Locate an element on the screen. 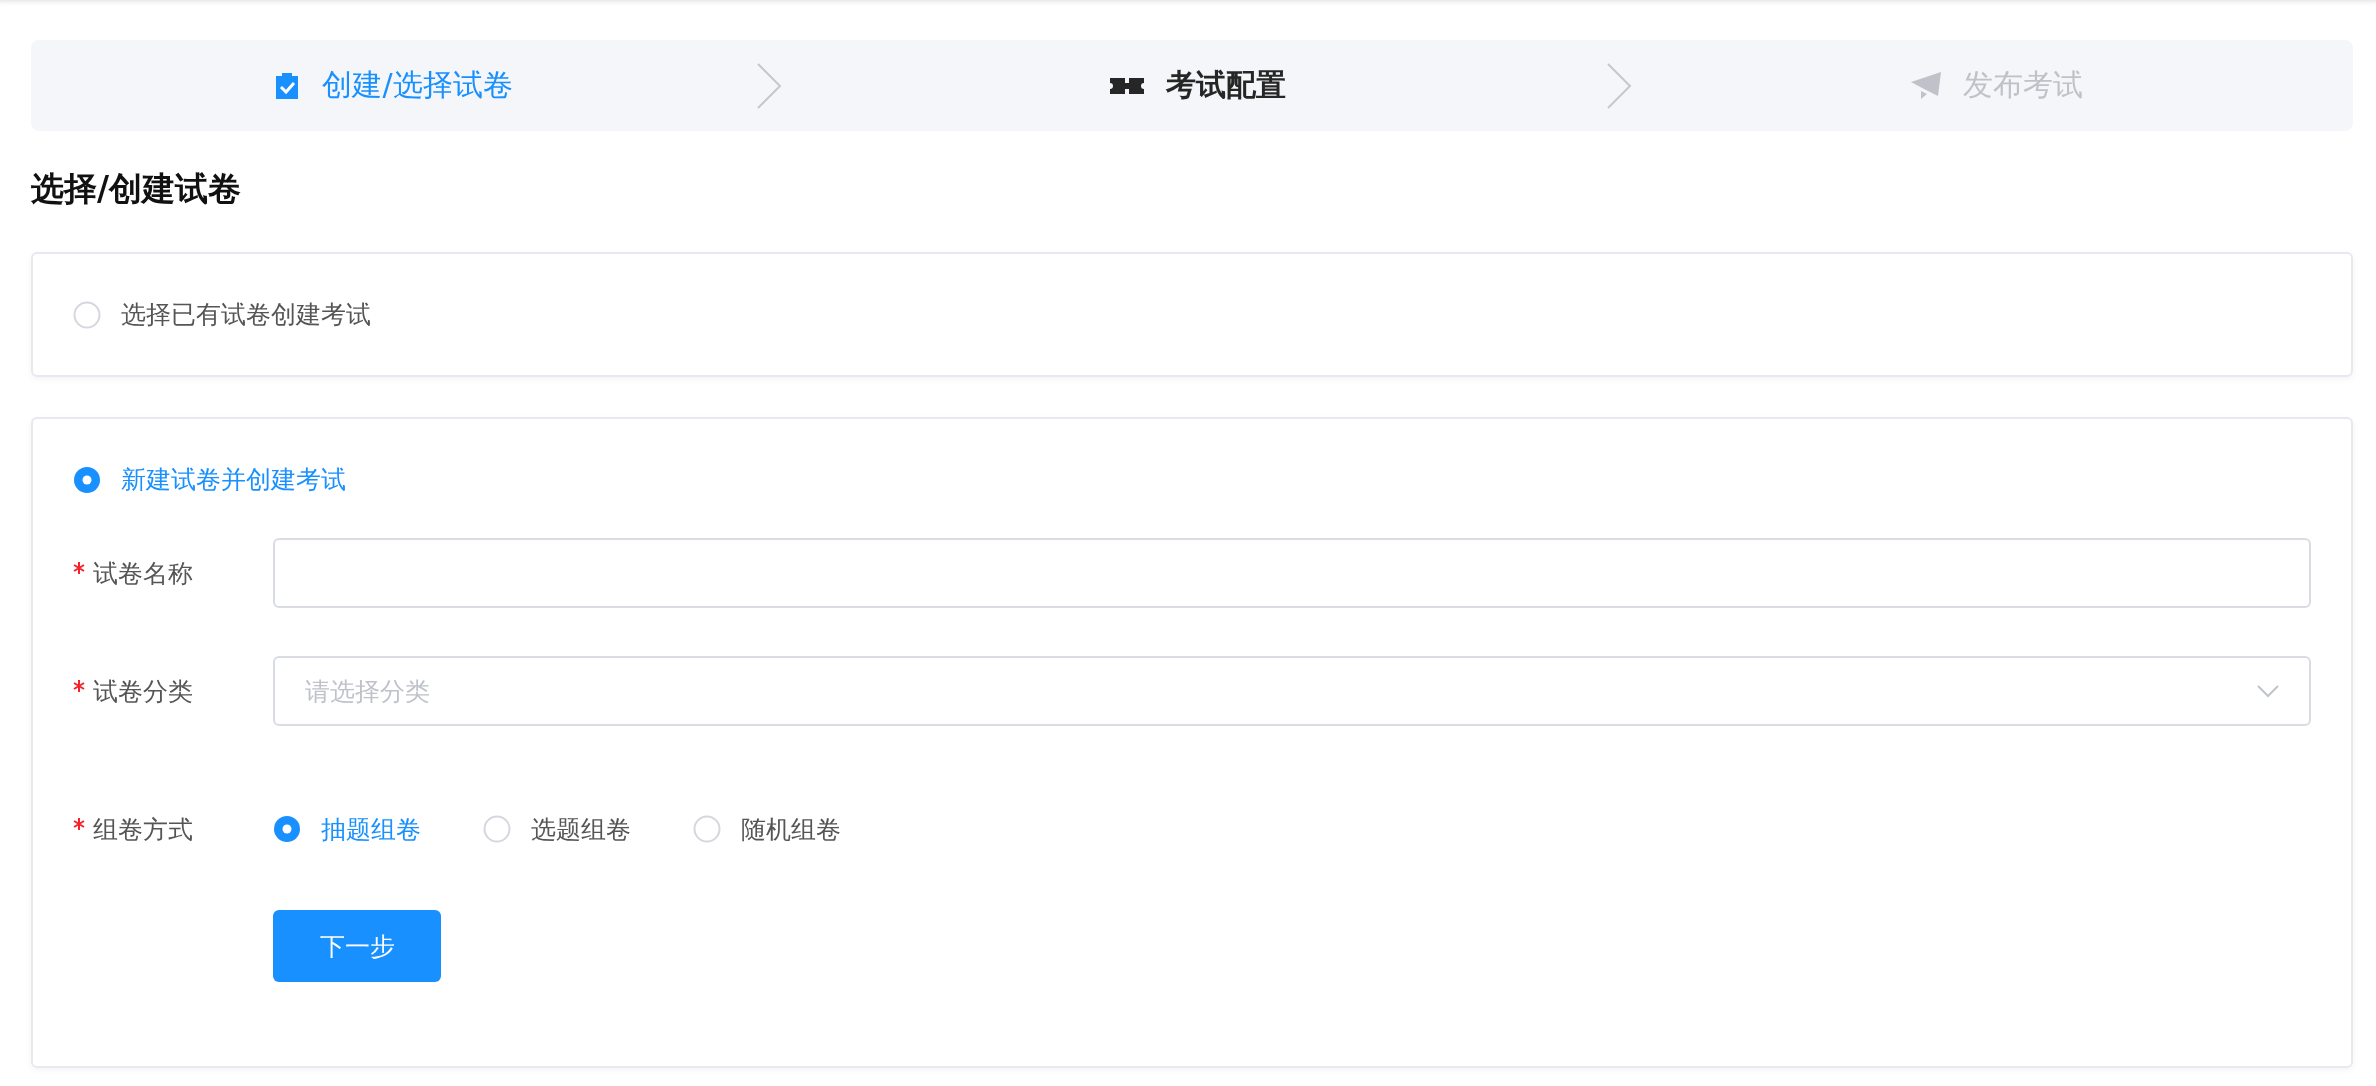 The image size is (2376, 1086). select-field: 请选择分类 is located at coordinates (1292, 691).